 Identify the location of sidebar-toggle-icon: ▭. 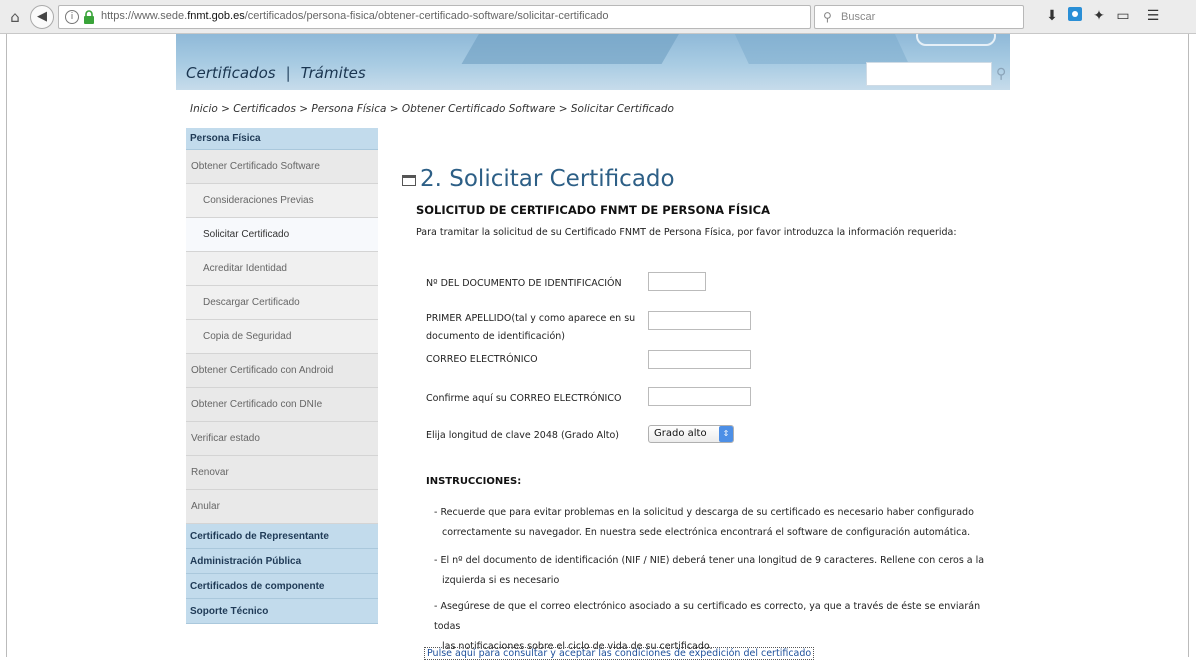
(1123, 16).